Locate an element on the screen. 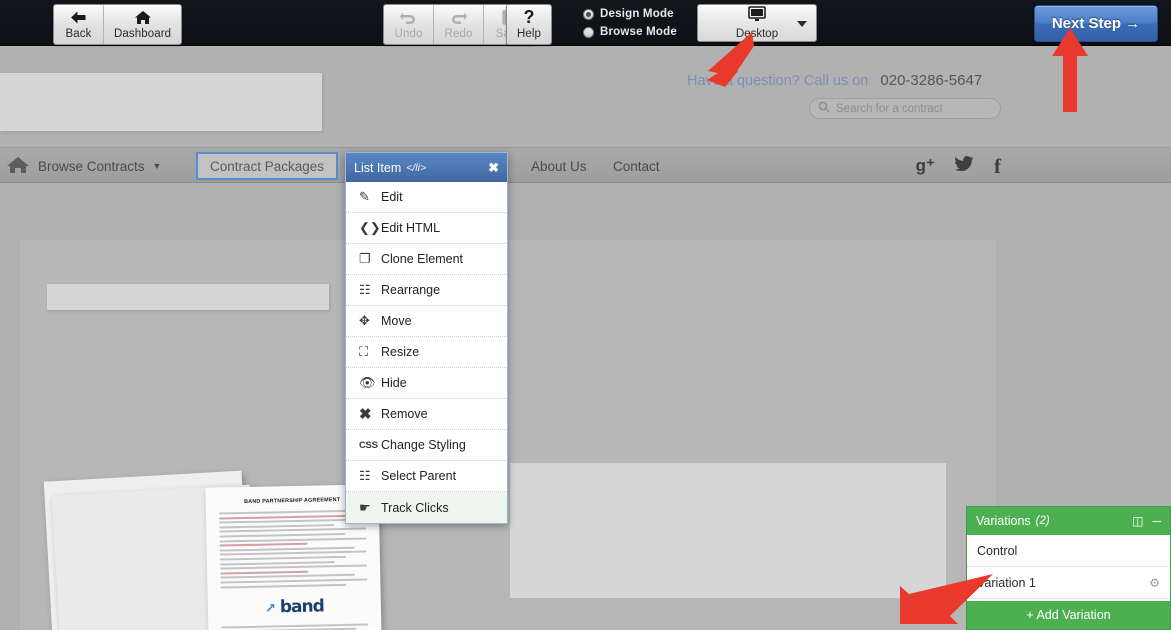 The height and width of the screenshot is (630, 1171). googleplus-icon: g⁺ is located at coordinates (925, 166).